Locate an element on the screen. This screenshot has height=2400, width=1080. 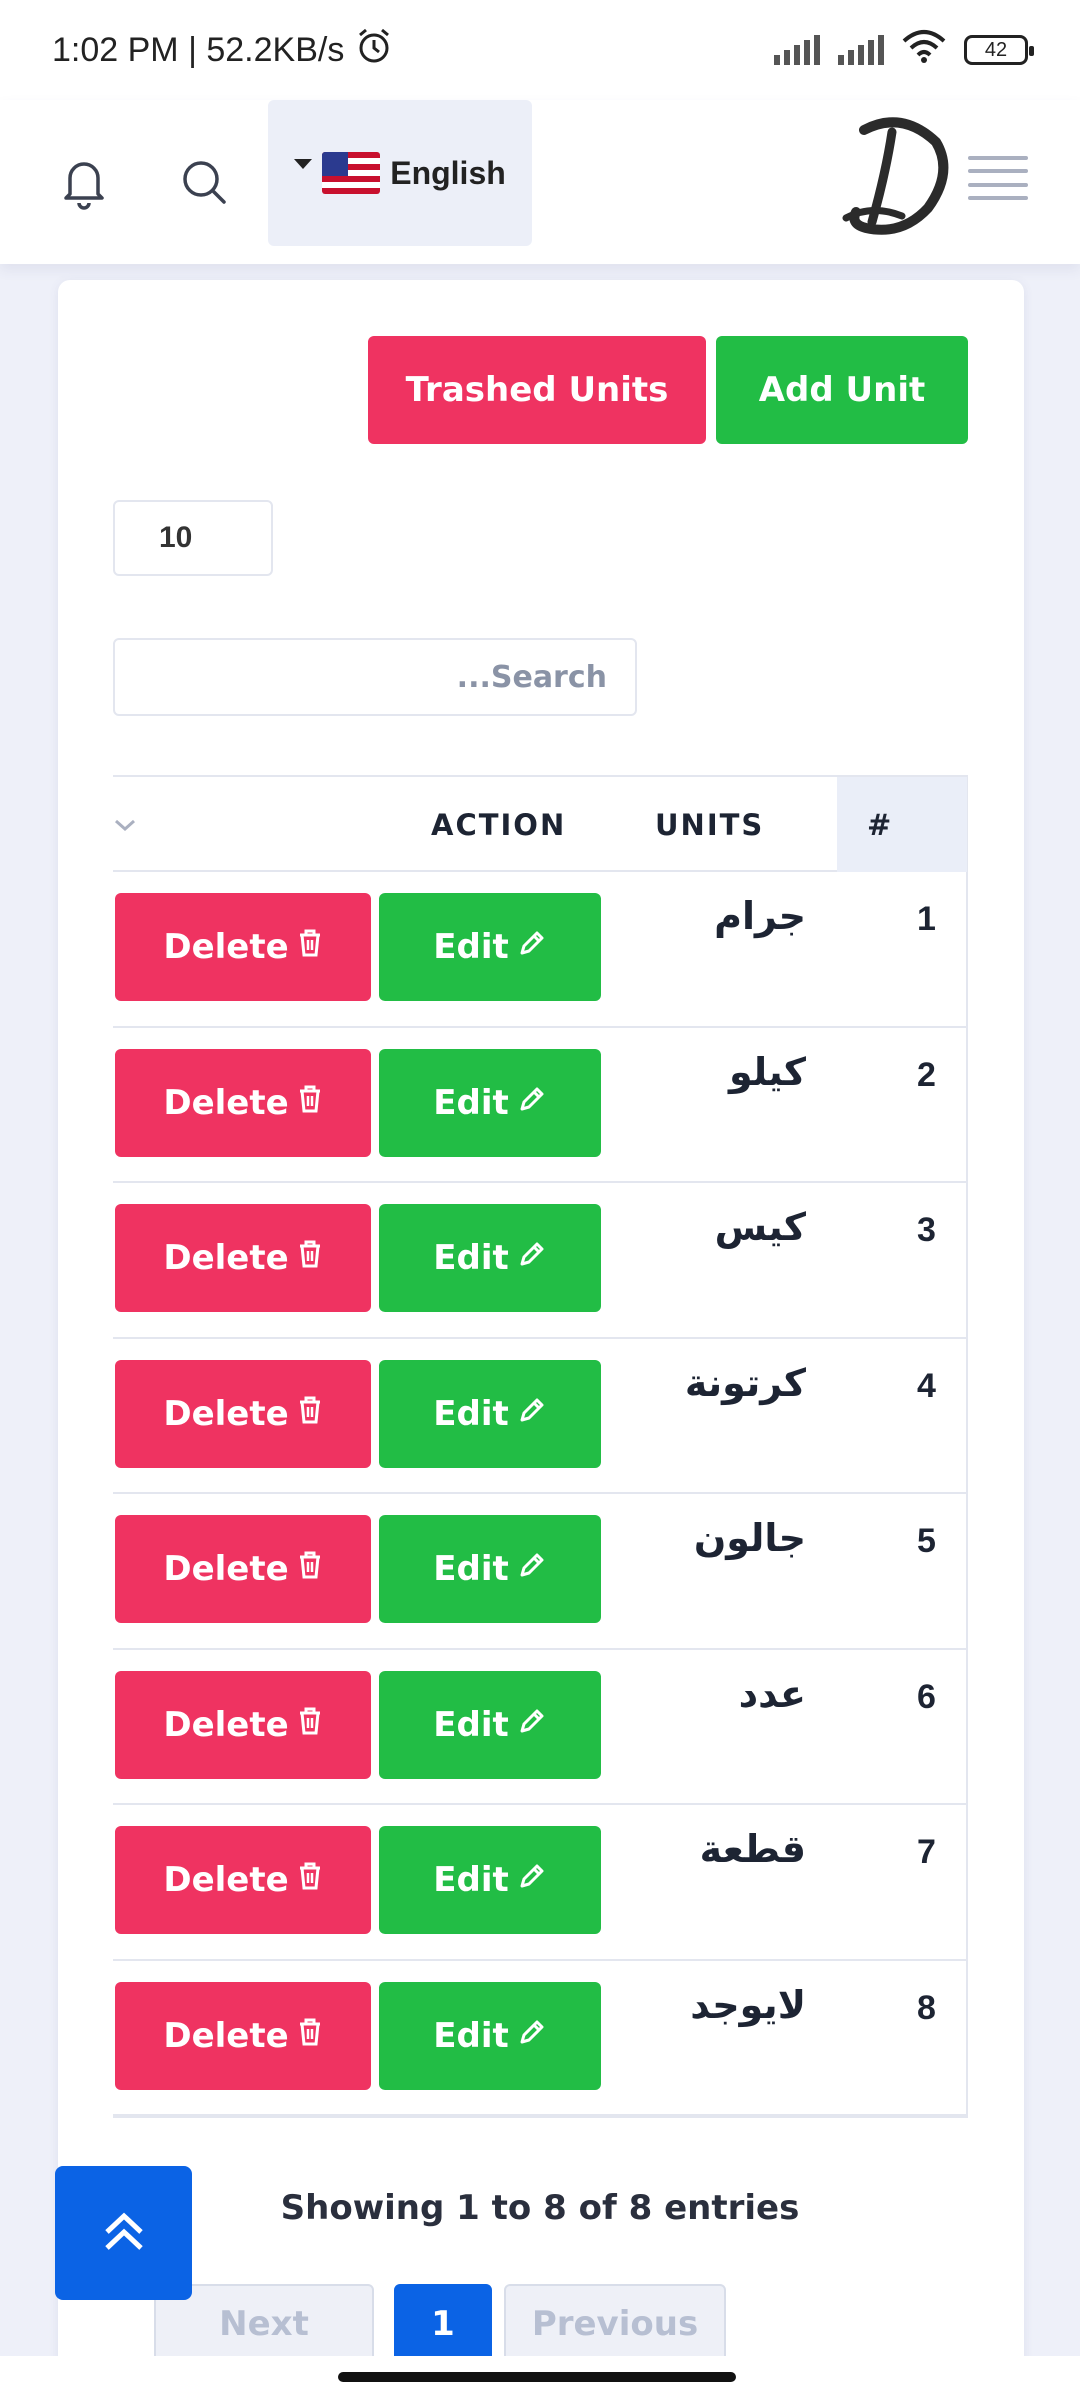
table-header: # UNITS ACTION is located at coordinates (540, 824).